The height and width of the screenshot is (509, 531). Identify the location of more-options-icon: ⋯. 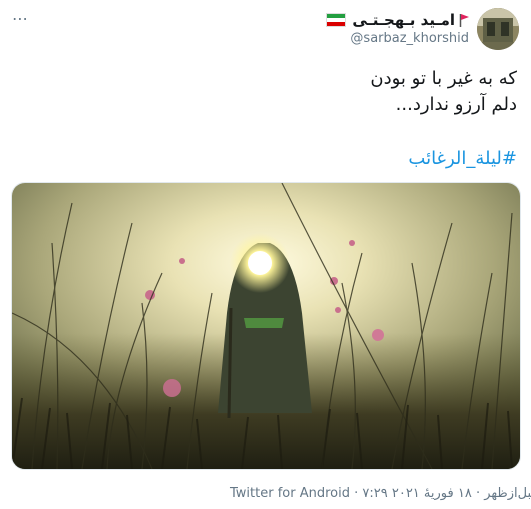
(20, 19).